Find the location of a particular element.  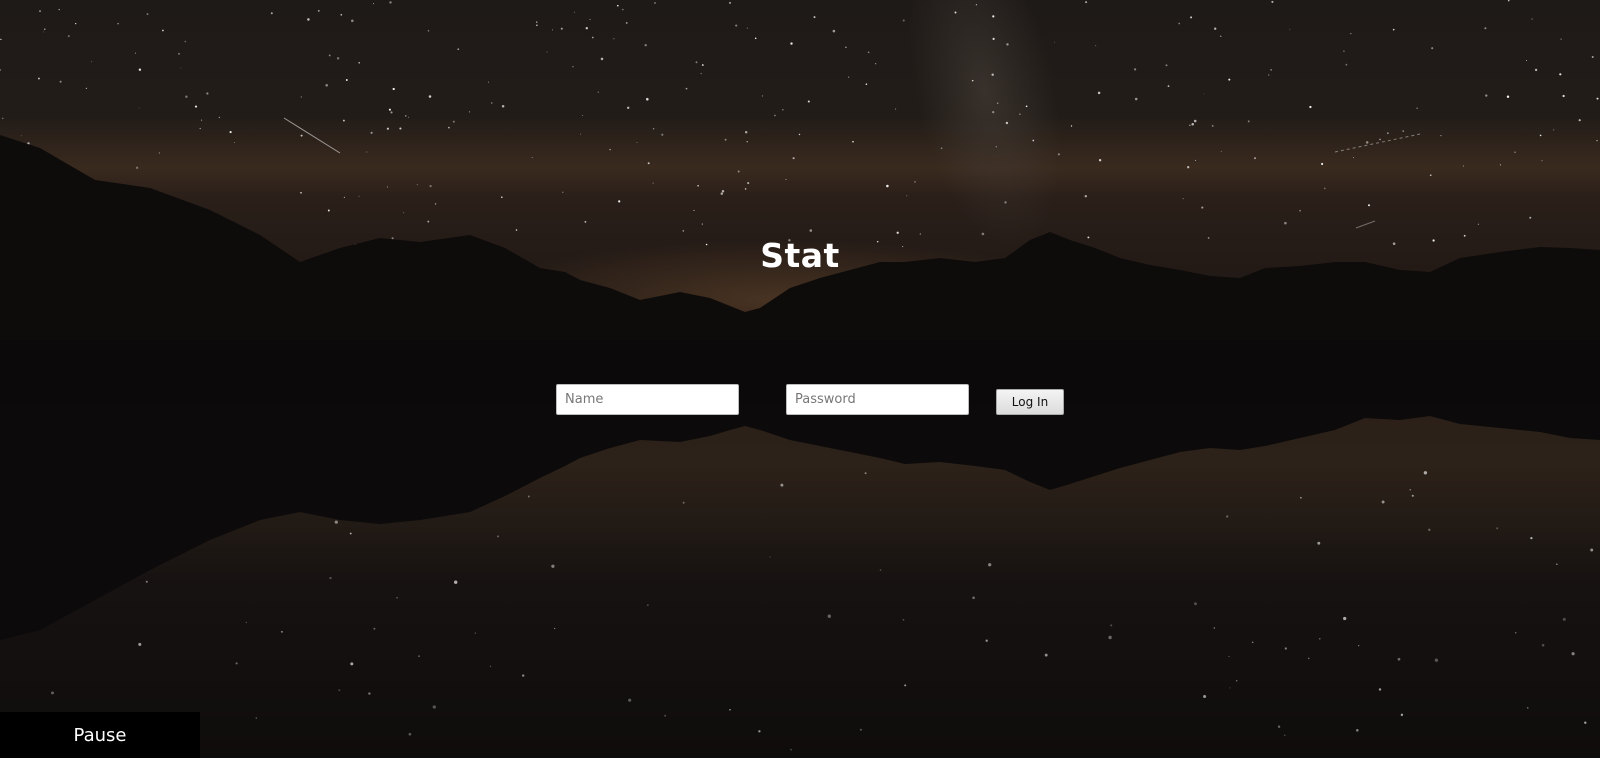

login-button: Log In is located at coordinates (1030, 402).